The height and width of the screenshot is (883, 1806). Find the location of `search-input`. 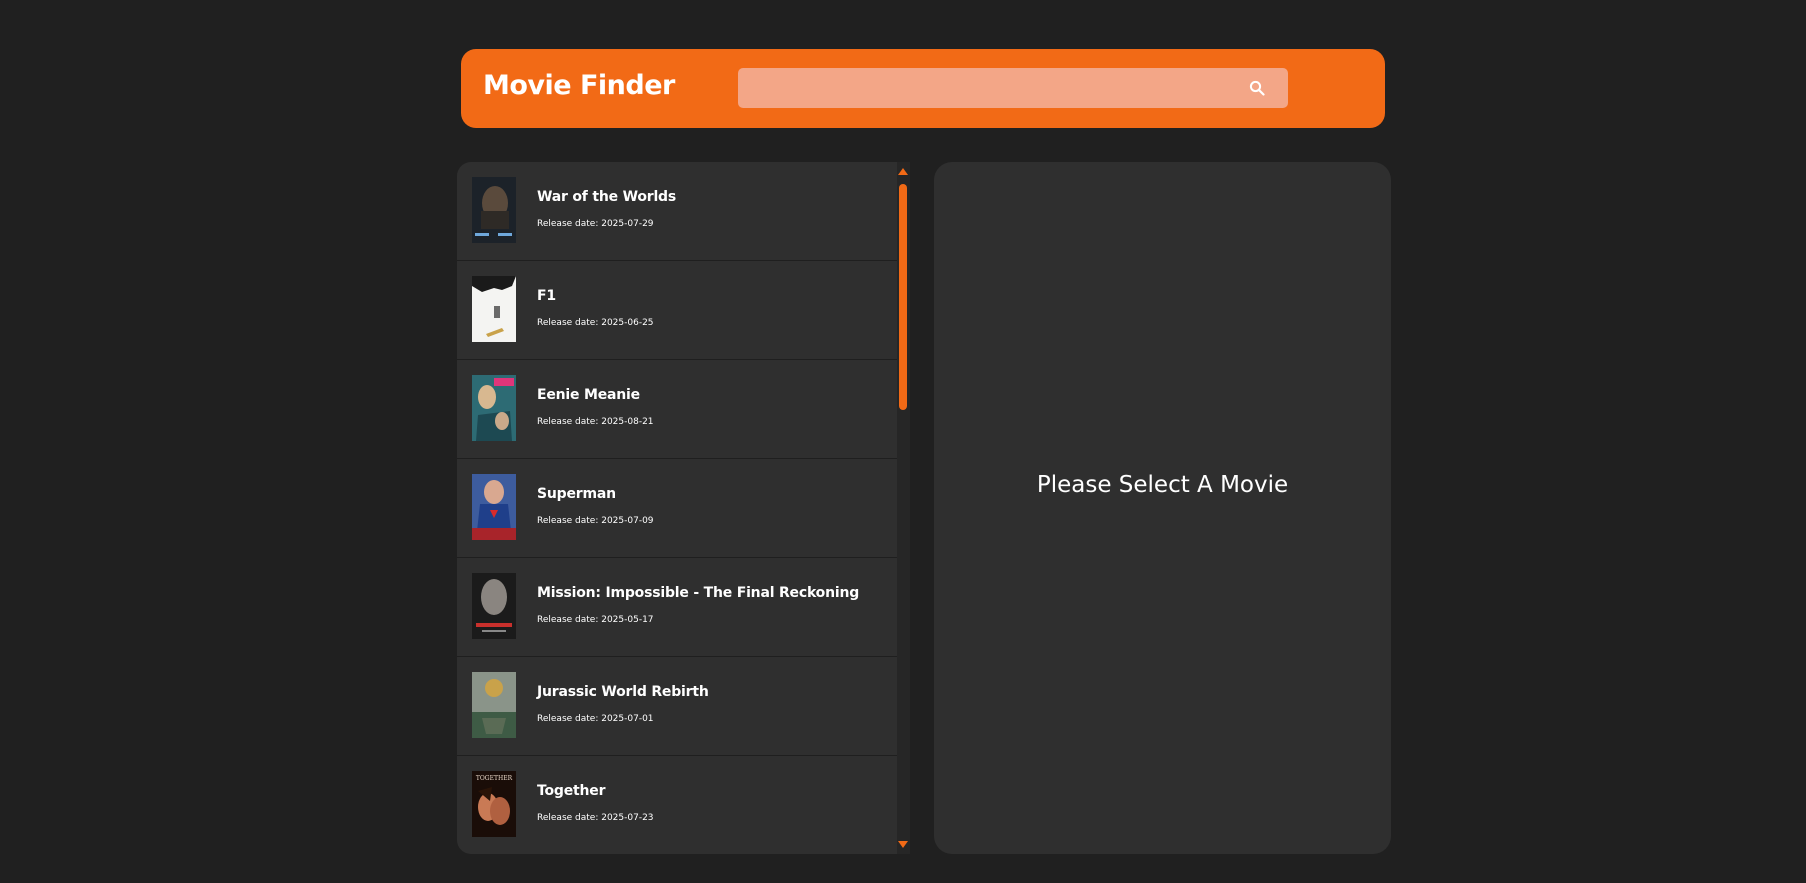

search-input is located at coordinates (988, 88).